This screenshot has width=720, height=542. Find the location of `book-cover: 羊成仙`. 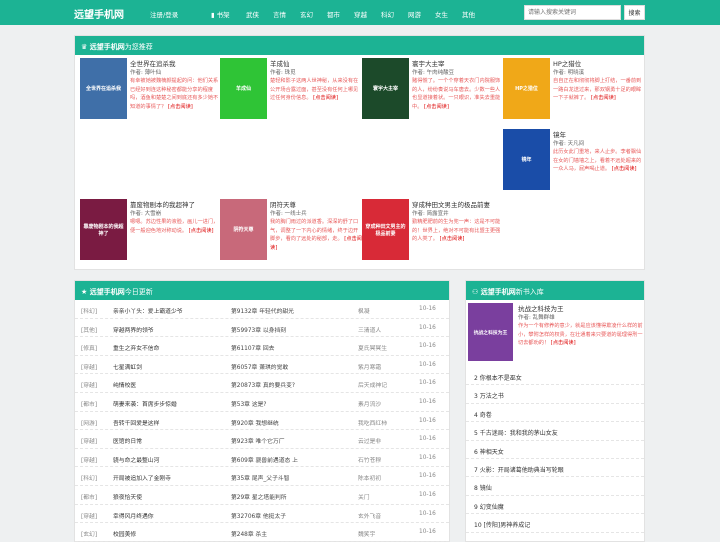

book-cover: 羊成仙 is located at coordinates (243, 88).